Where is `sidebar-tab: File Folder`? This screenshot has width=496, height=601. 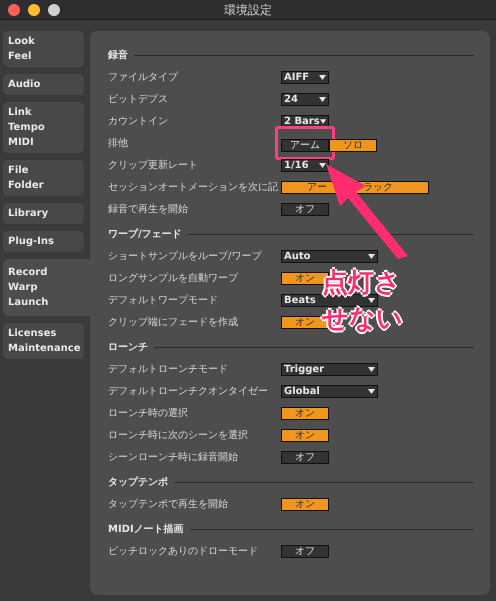
sidebar-tab: File Folder is located at coordinates (43, 178).